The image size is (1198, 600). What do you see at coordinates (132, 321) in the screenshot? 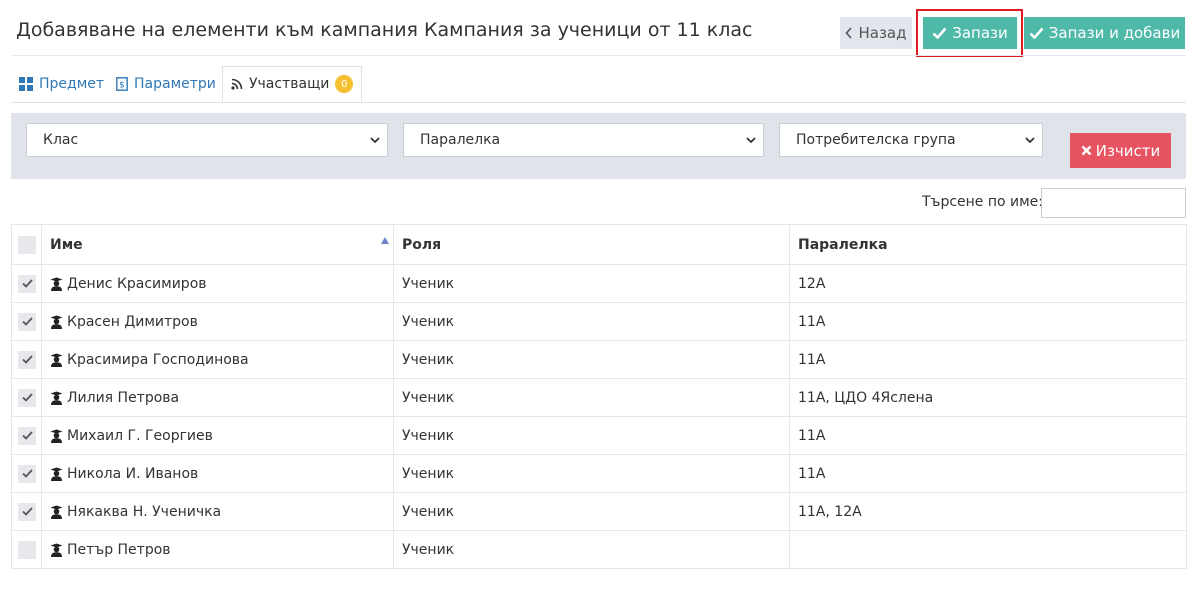
I see `student-name: Красен Димитров` at bounding box center [132, 321].